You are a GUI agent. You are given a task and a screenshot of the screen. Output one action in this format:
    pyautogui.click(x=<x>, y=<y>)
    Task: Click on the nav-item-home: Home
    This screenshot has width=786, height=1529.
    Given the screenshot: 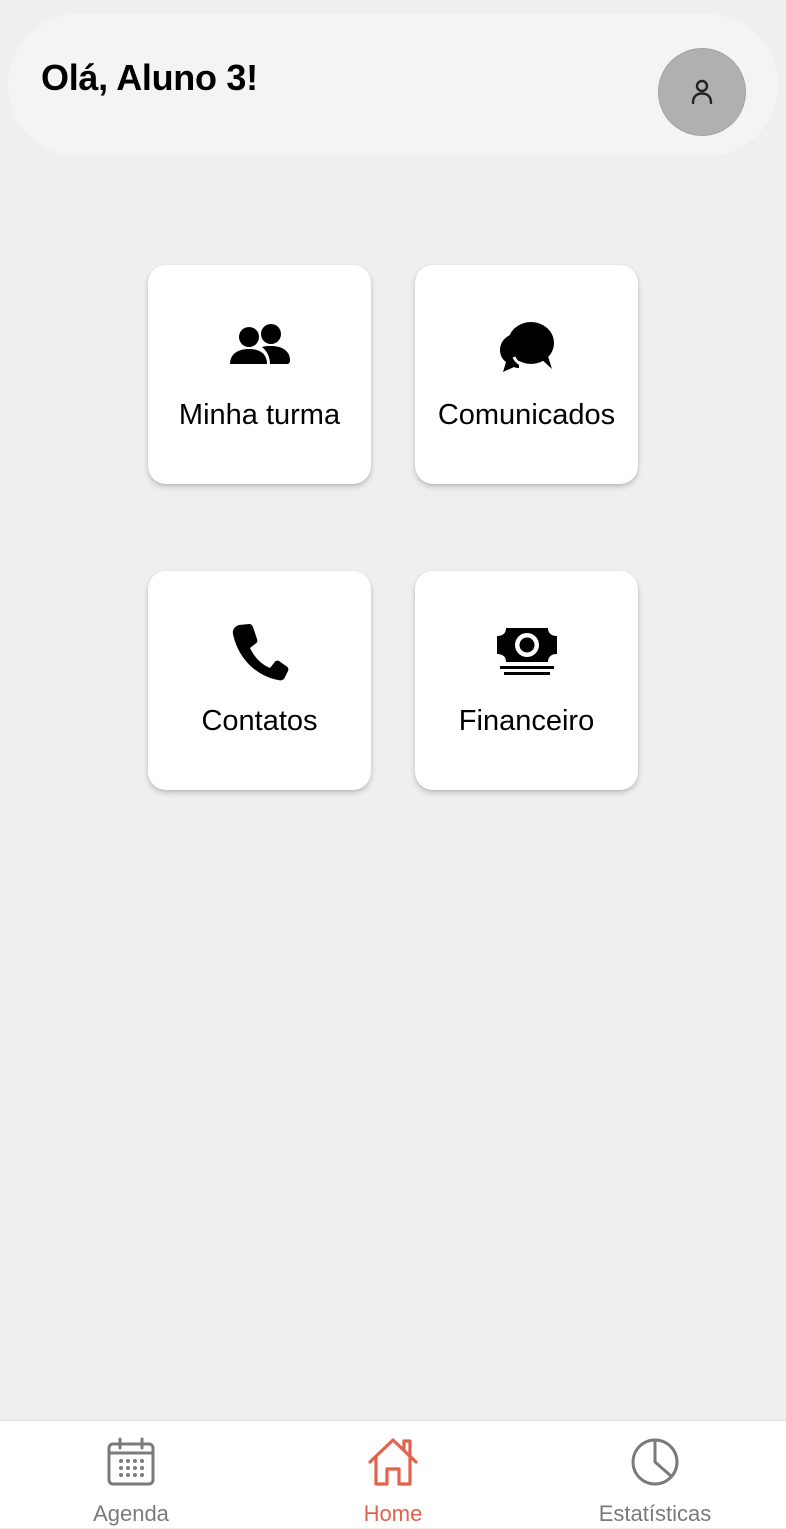 What is the action you would take?
    pyautogui.click(x=393, y=1475)
    